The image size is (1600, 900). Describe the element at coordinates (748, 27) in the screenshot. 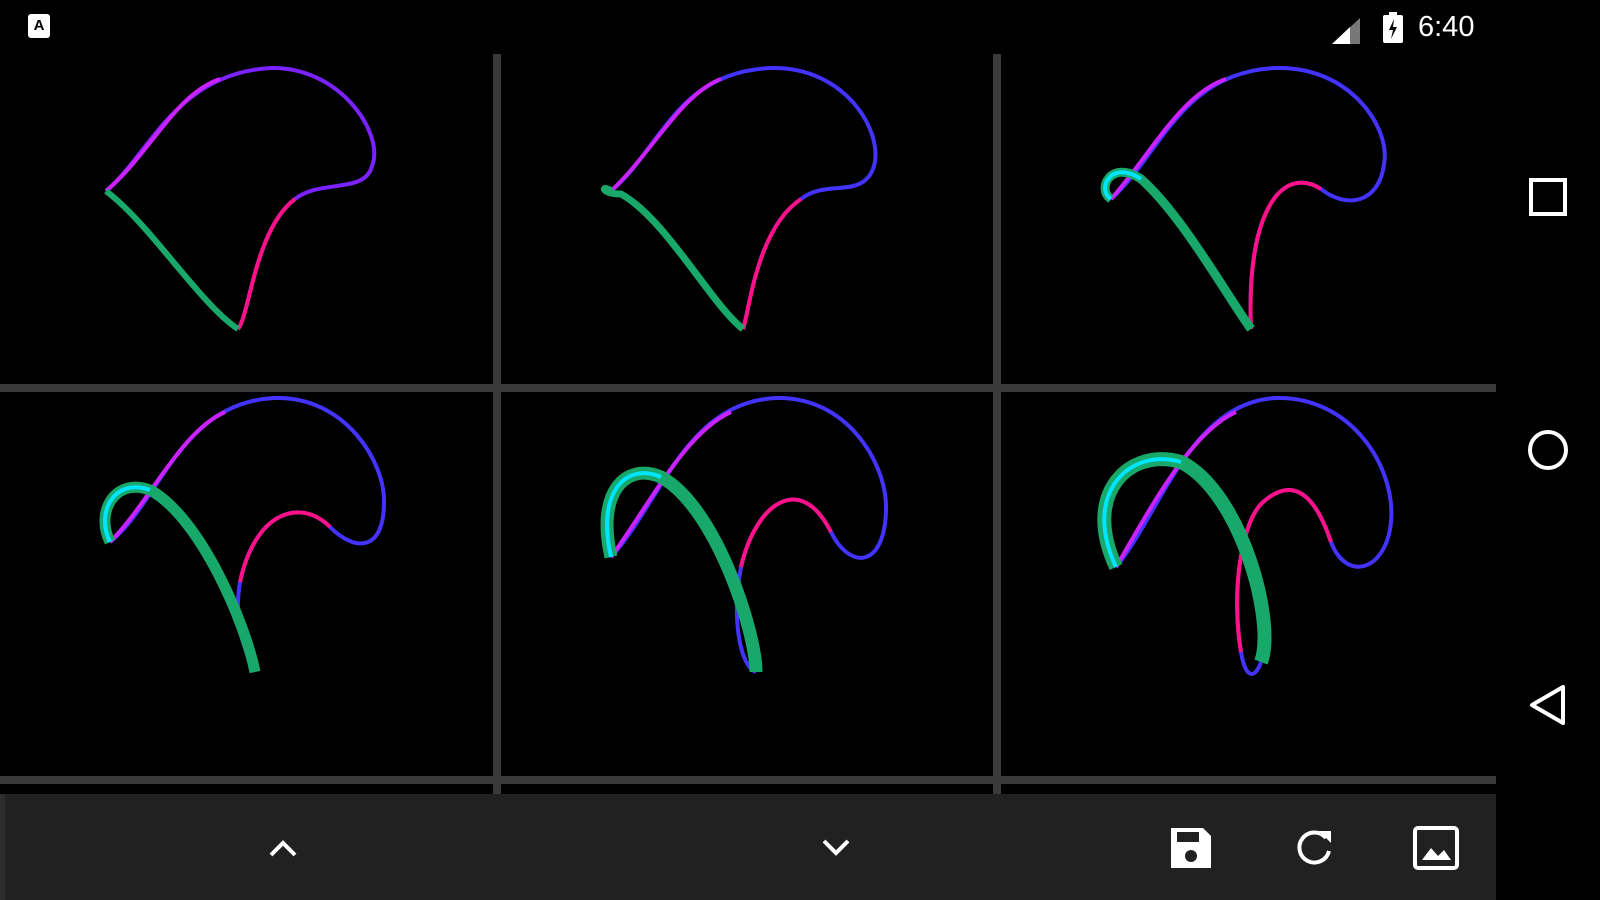

I see `status-bar: A 6:40` at that location.